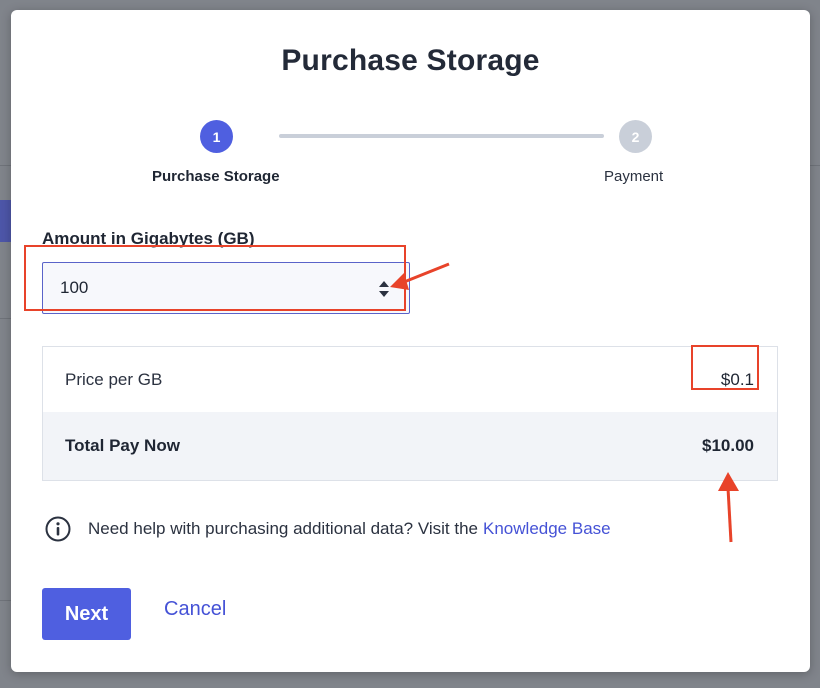 Image resolution: width=820 pixels, height=688 pixels. Describe the element at coordinates (815, 165) in the screenshot. I see `background-divider` at that location.